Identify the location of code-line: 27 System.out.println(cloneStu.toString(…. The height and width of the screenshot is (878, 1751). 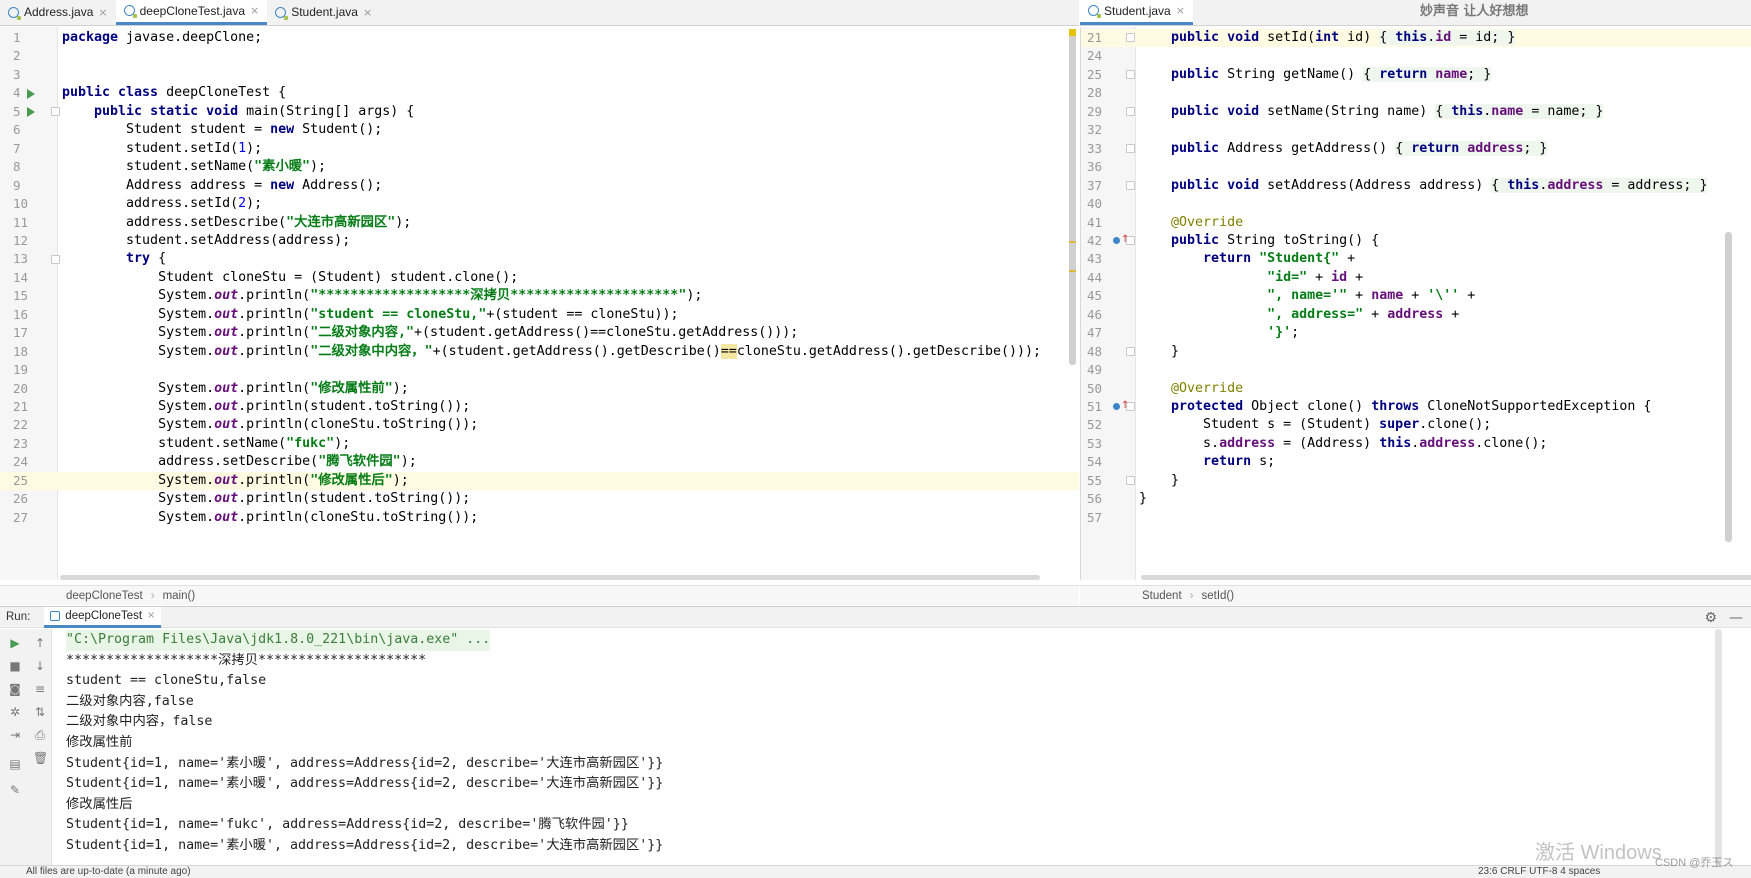
(539, 518).